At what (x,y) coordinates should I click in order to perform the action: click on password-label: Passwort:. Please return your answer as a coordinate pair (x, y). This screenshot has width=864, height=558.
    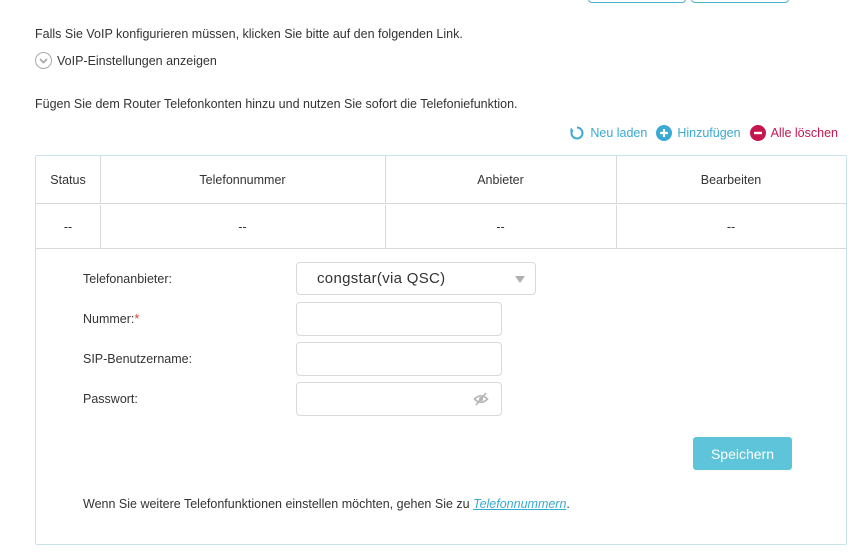
    Looking at the image, I should click on (110, 399).